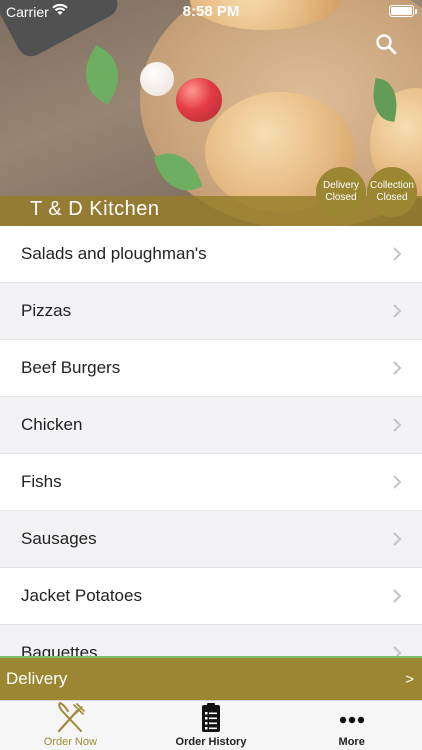 The image size is (422, 750). Describe the element at coordinates (211, 311) in the screenshot. I see `menu-category-pizzas: Pizzas` at that location.